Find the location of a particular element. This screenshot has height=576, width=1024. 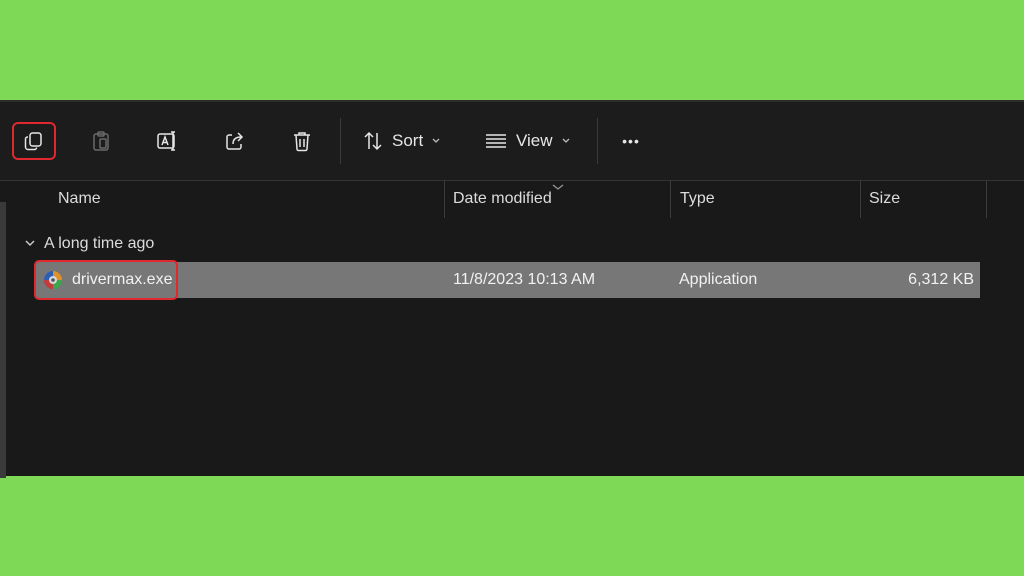

more-icon: ••• is located at coordinates (631, 141).